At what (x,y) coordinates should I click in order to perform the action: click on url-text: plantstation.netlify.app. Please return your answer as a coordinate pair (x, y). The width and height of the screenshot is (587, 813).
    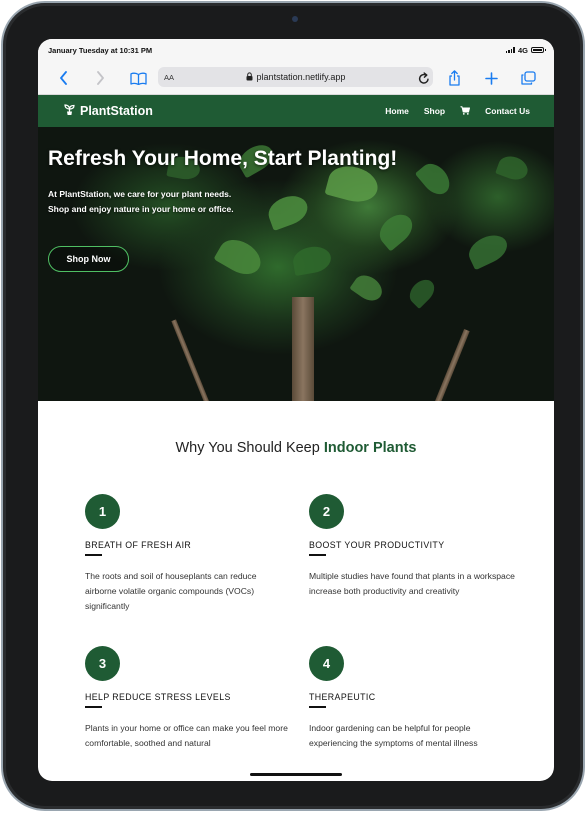
    Looking at the image, I should click on (301, 77).